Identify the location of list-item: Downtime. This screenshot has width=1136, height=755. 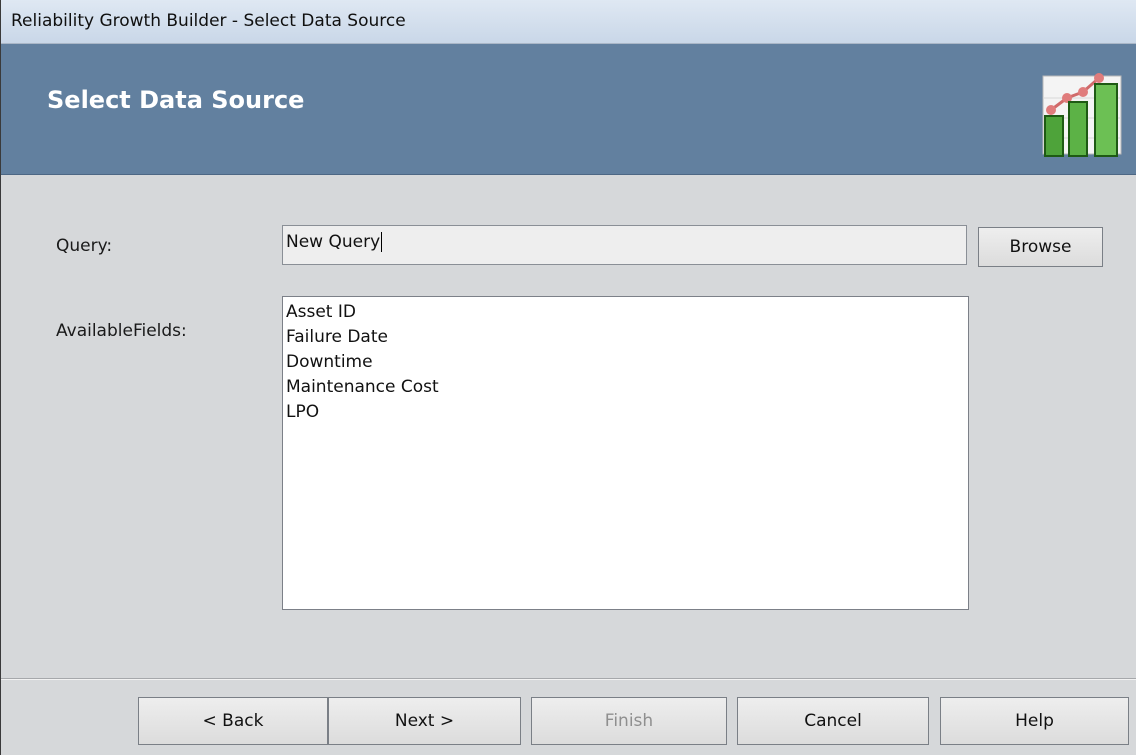
(625, 362).